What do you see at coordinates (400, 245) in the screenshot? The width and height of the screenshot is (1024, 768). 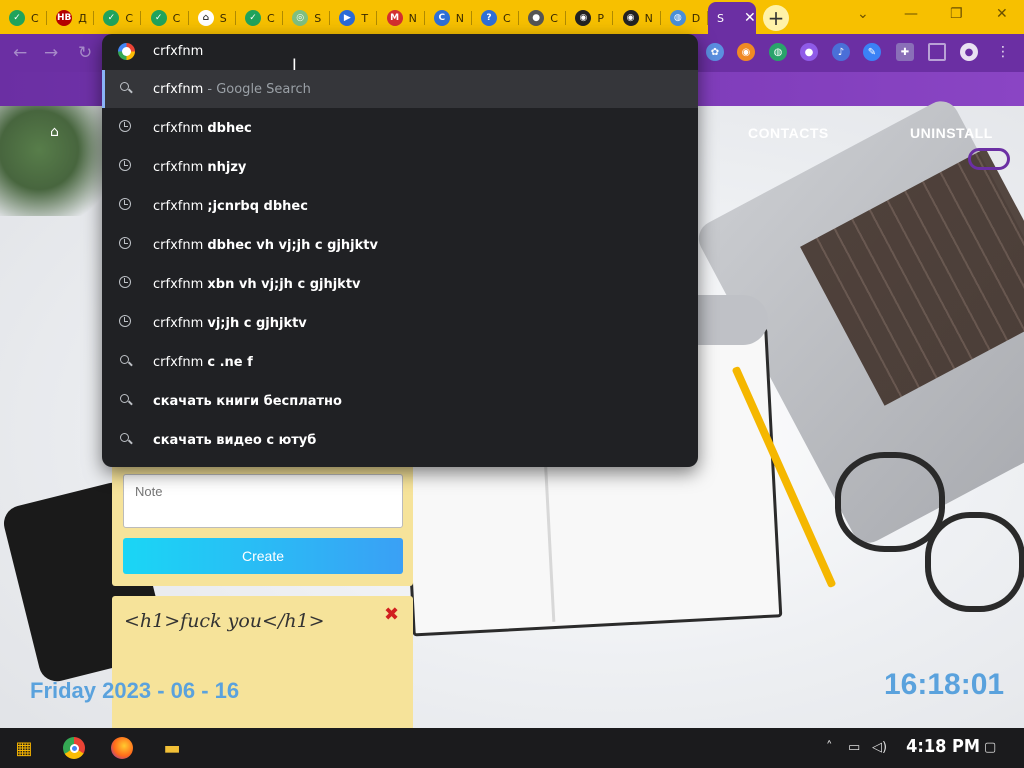 I see `suggestion-row: crfxfnm dbhec vh vj;jh c gjhjktv` at bounding box center [400, 245].